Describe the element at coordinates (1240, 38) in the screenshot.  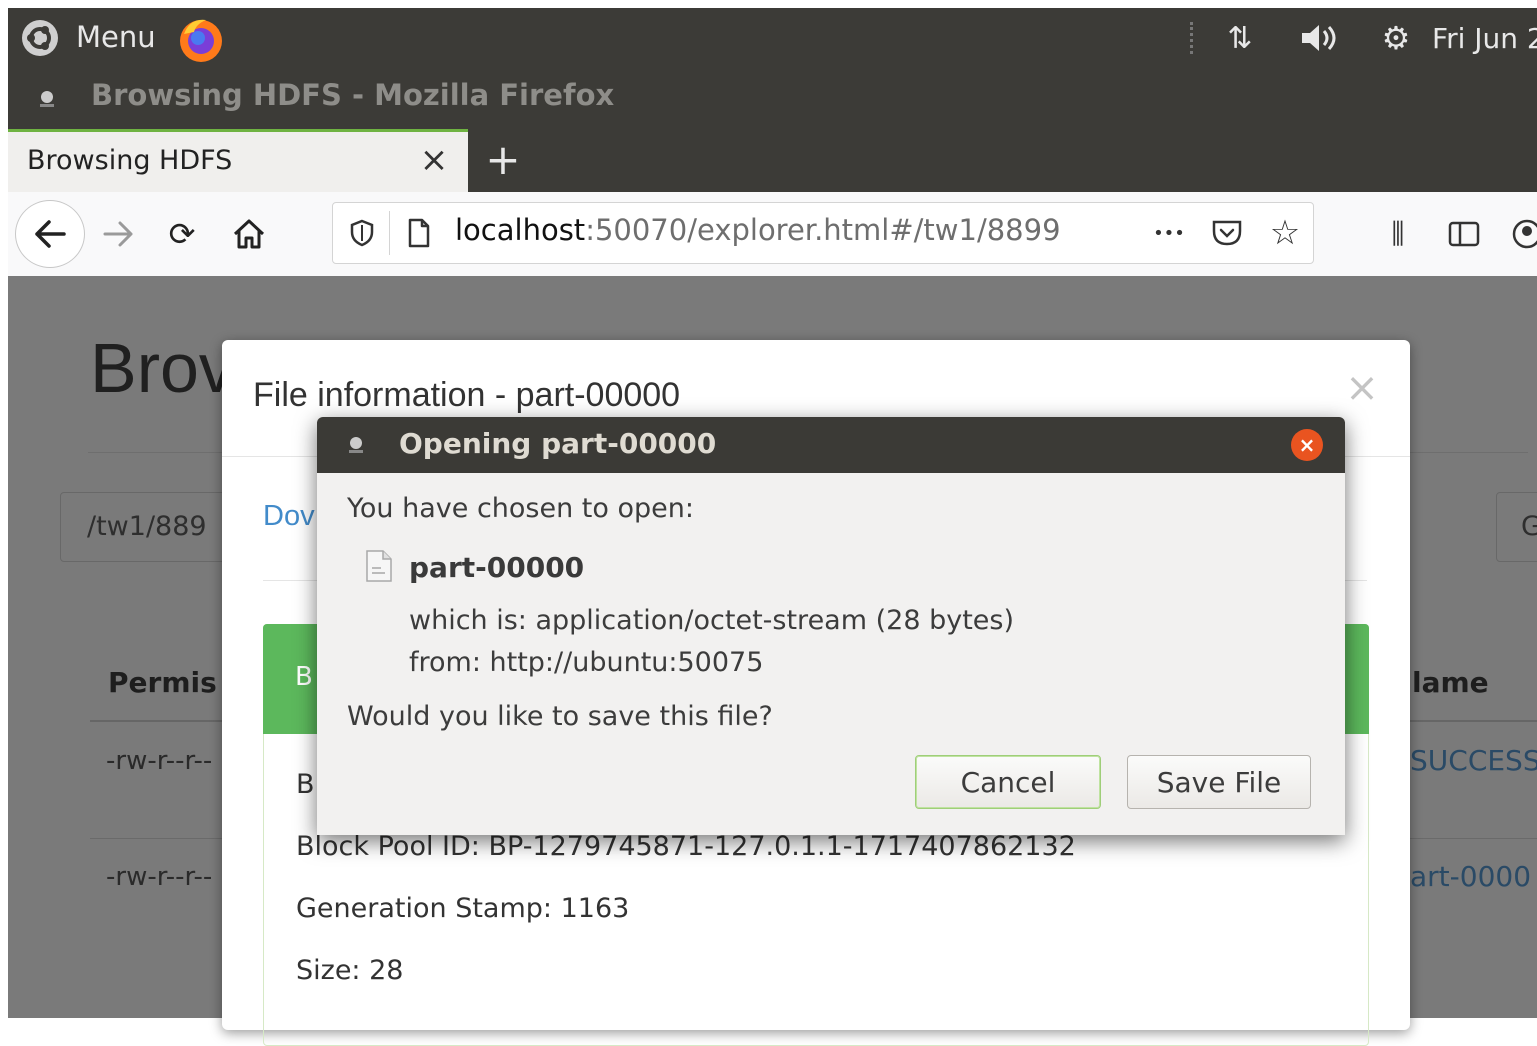
I see `network-icon: ⇅` at that location.